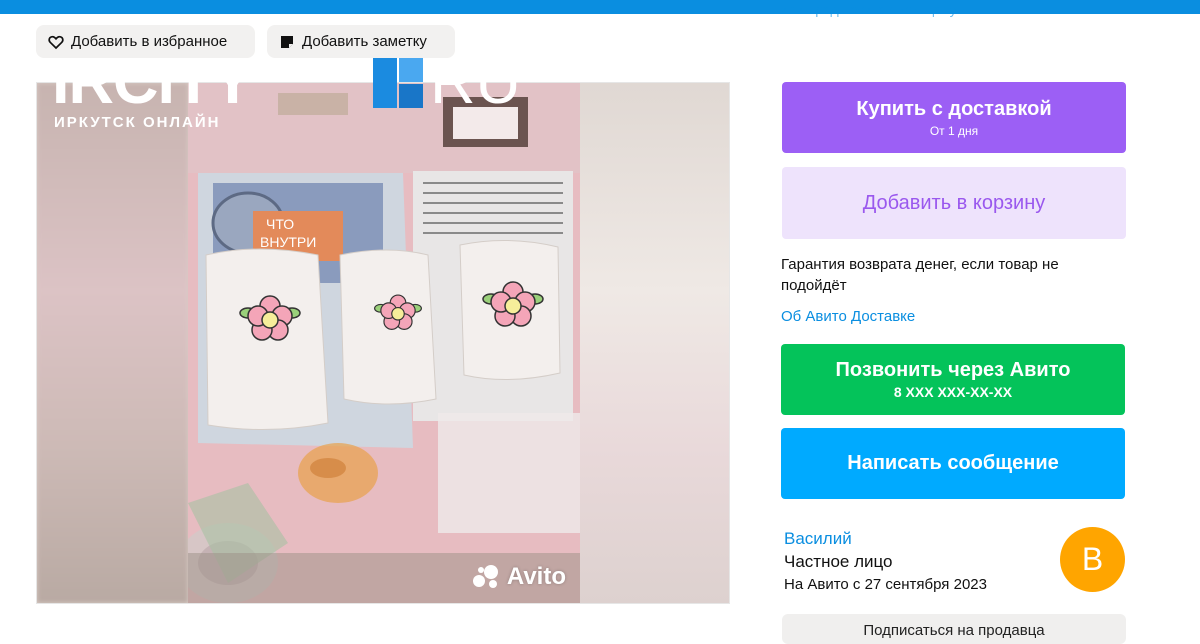 This screenshot has width=1200, height=644. I want to click on gallery-blur-right, so click(653, 343).